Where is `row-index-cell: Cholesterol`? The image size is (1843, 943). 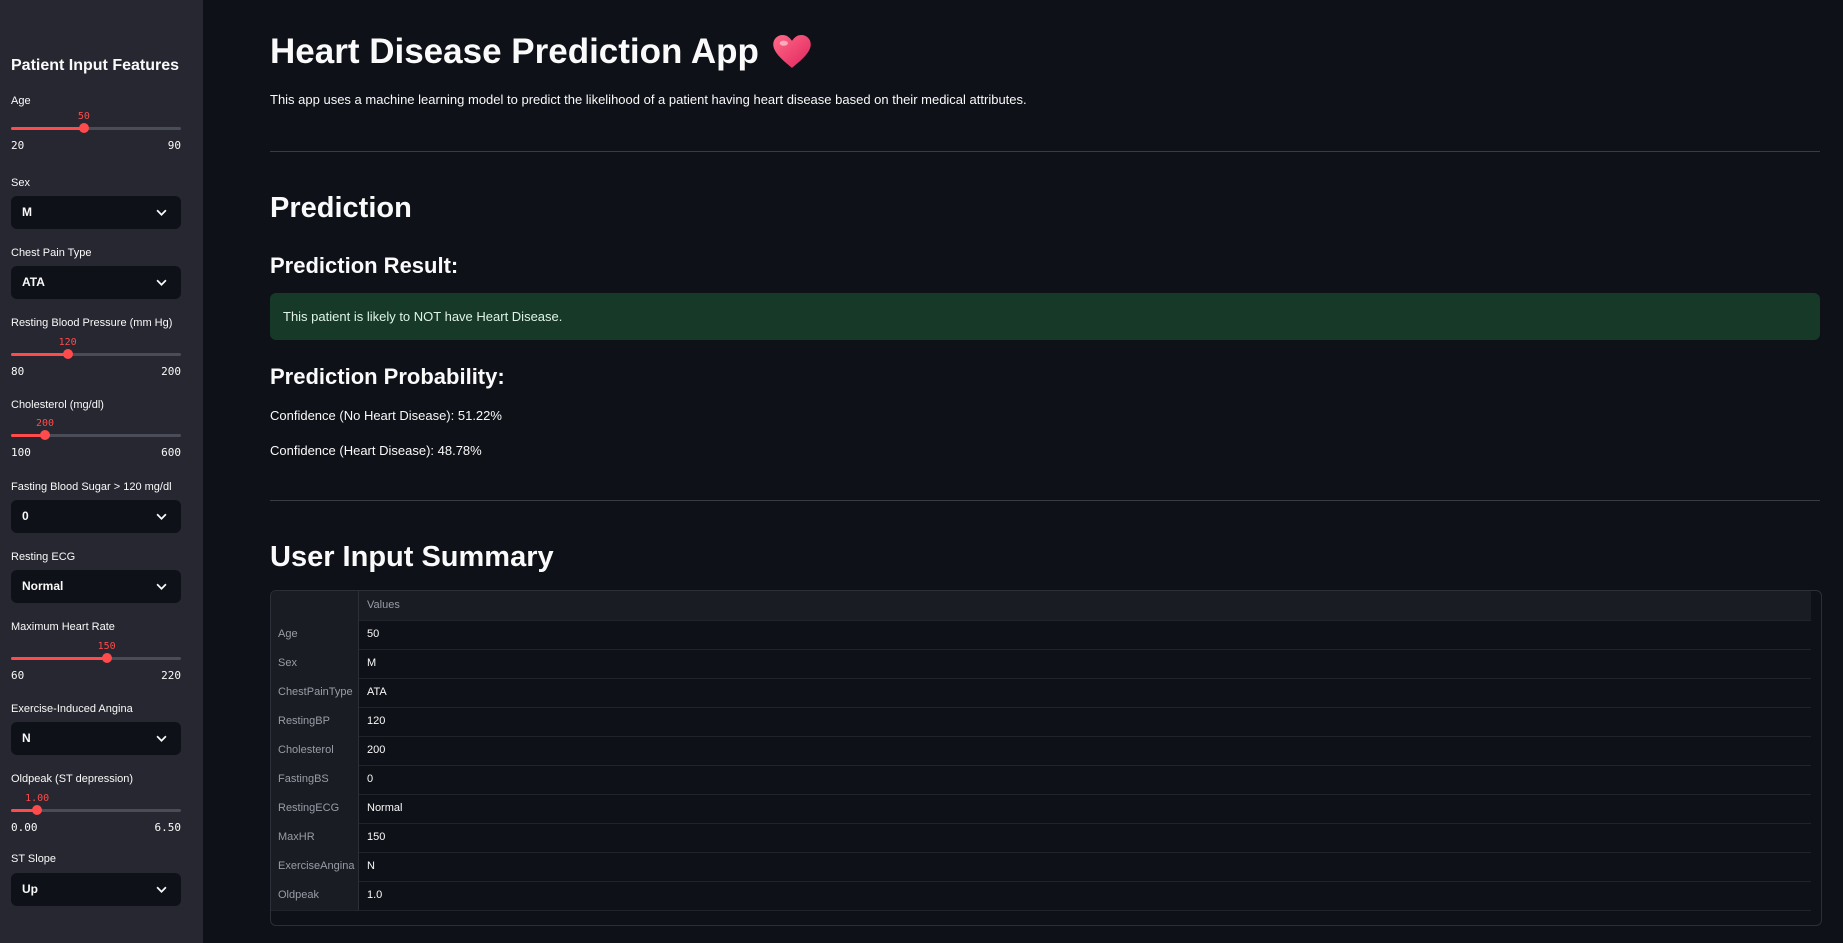
row-index-cell: Cholesterol is located at coordinates (315, 750).